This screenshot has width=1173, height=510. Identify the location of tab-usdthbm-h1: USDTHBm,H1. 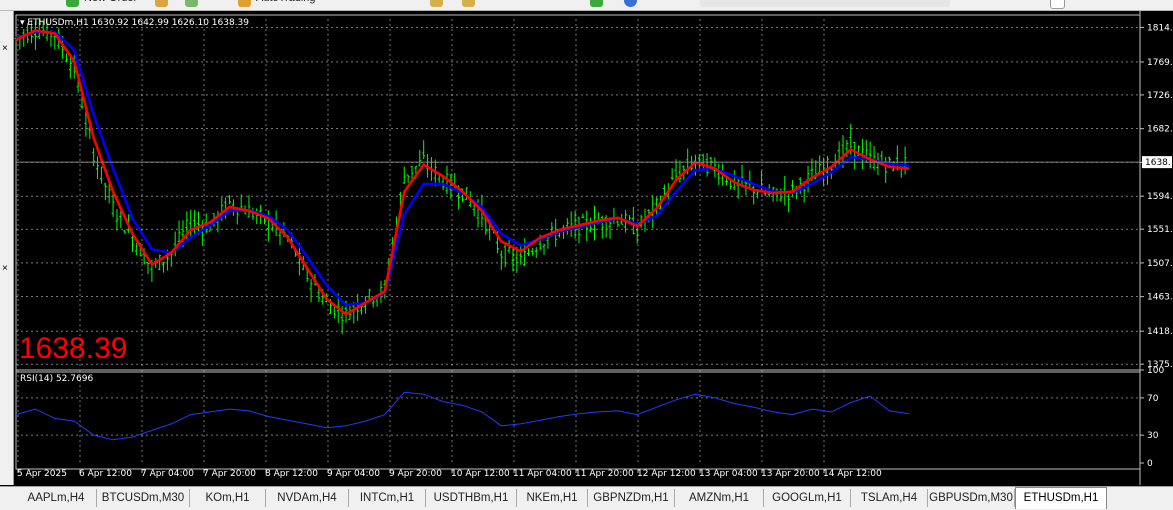
(471, 498).